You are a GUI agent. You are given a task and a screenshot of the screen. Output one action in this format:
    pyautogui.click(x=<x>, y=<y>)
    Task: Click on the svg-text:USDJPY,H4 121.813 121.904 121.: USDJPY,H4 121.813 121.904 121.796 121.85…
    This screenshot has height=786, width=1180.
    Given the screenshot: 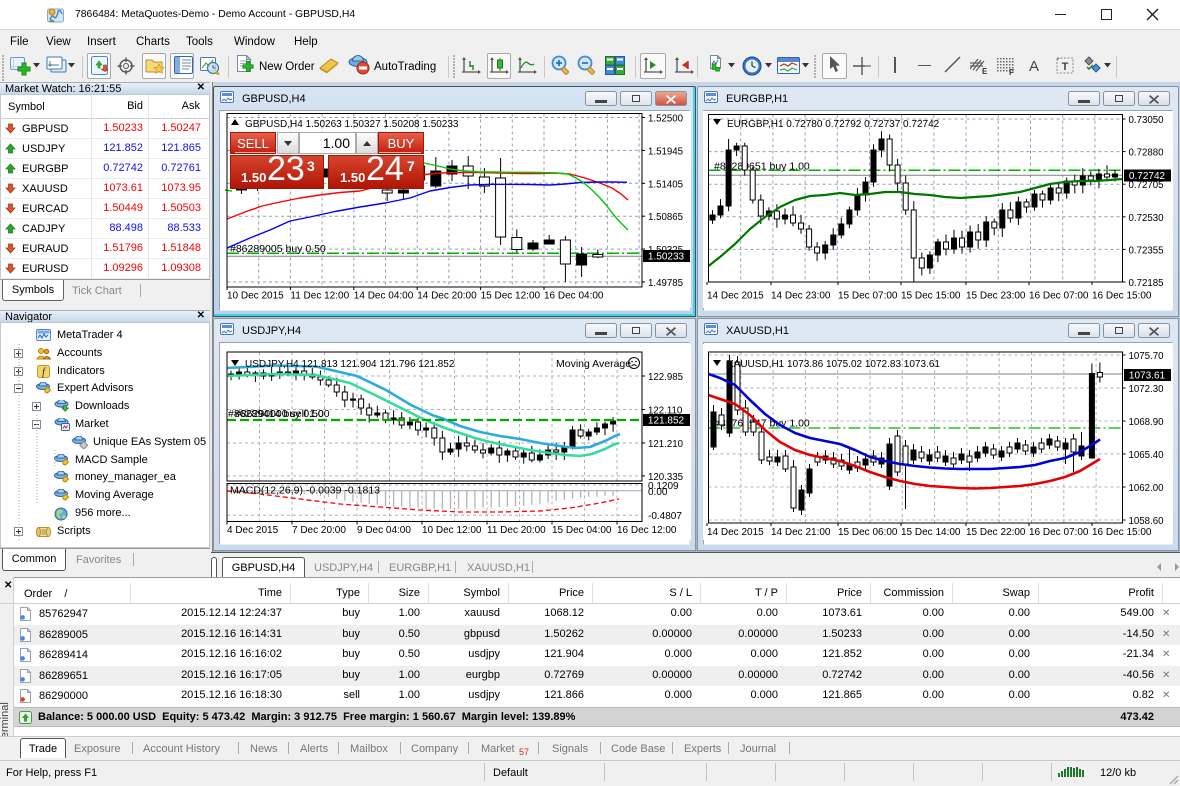 What is the action you would take?
    pyautogui.click(x=350, y=364)
    